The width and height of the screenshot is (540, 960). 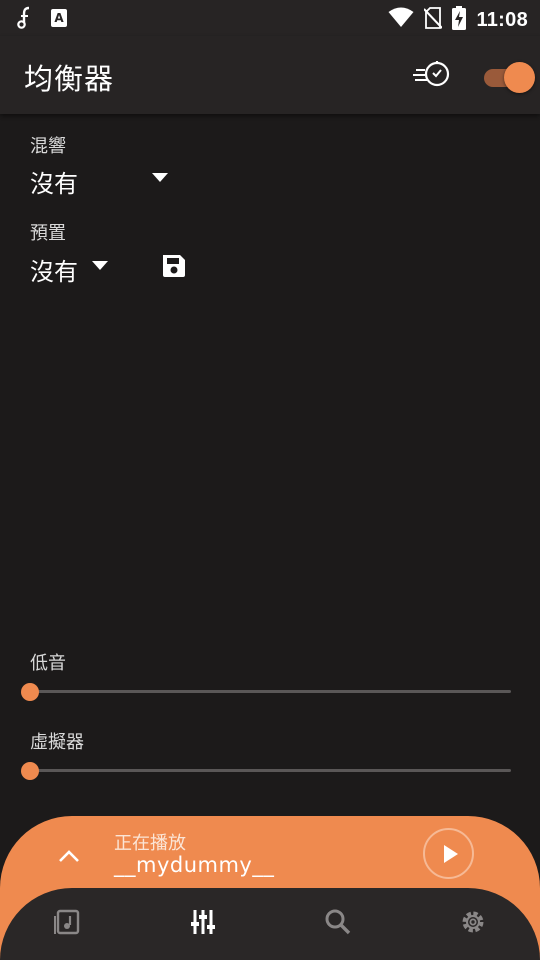 What do you see at coordinates (174, 268) in the screenshot?
I see `save-icon` at bounding box center [174, 268].